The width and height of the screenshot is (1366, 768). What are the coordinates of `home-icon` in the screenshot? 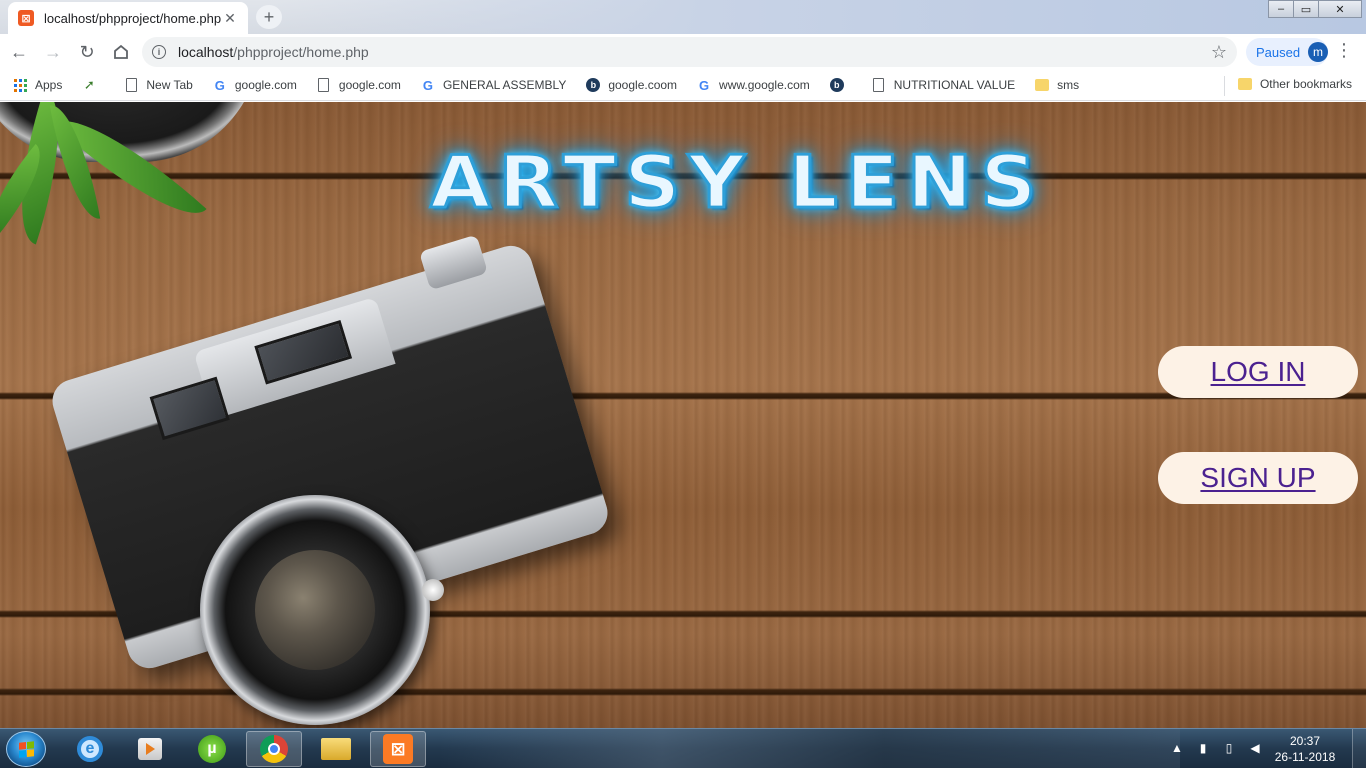 It's located at (121, 51).